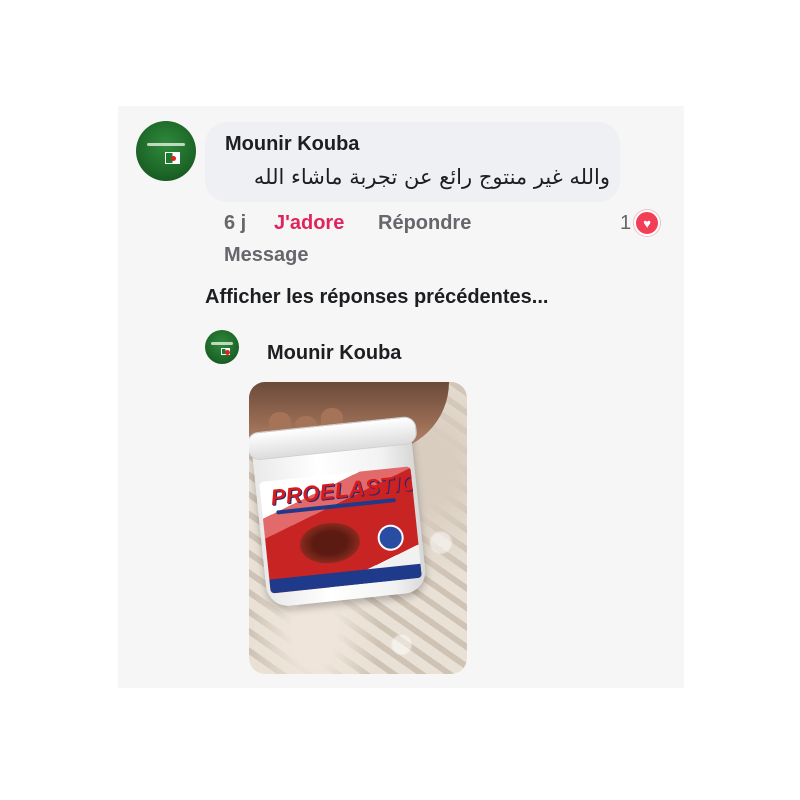  I want to click on reaction-count: 1, so click(626, 222).